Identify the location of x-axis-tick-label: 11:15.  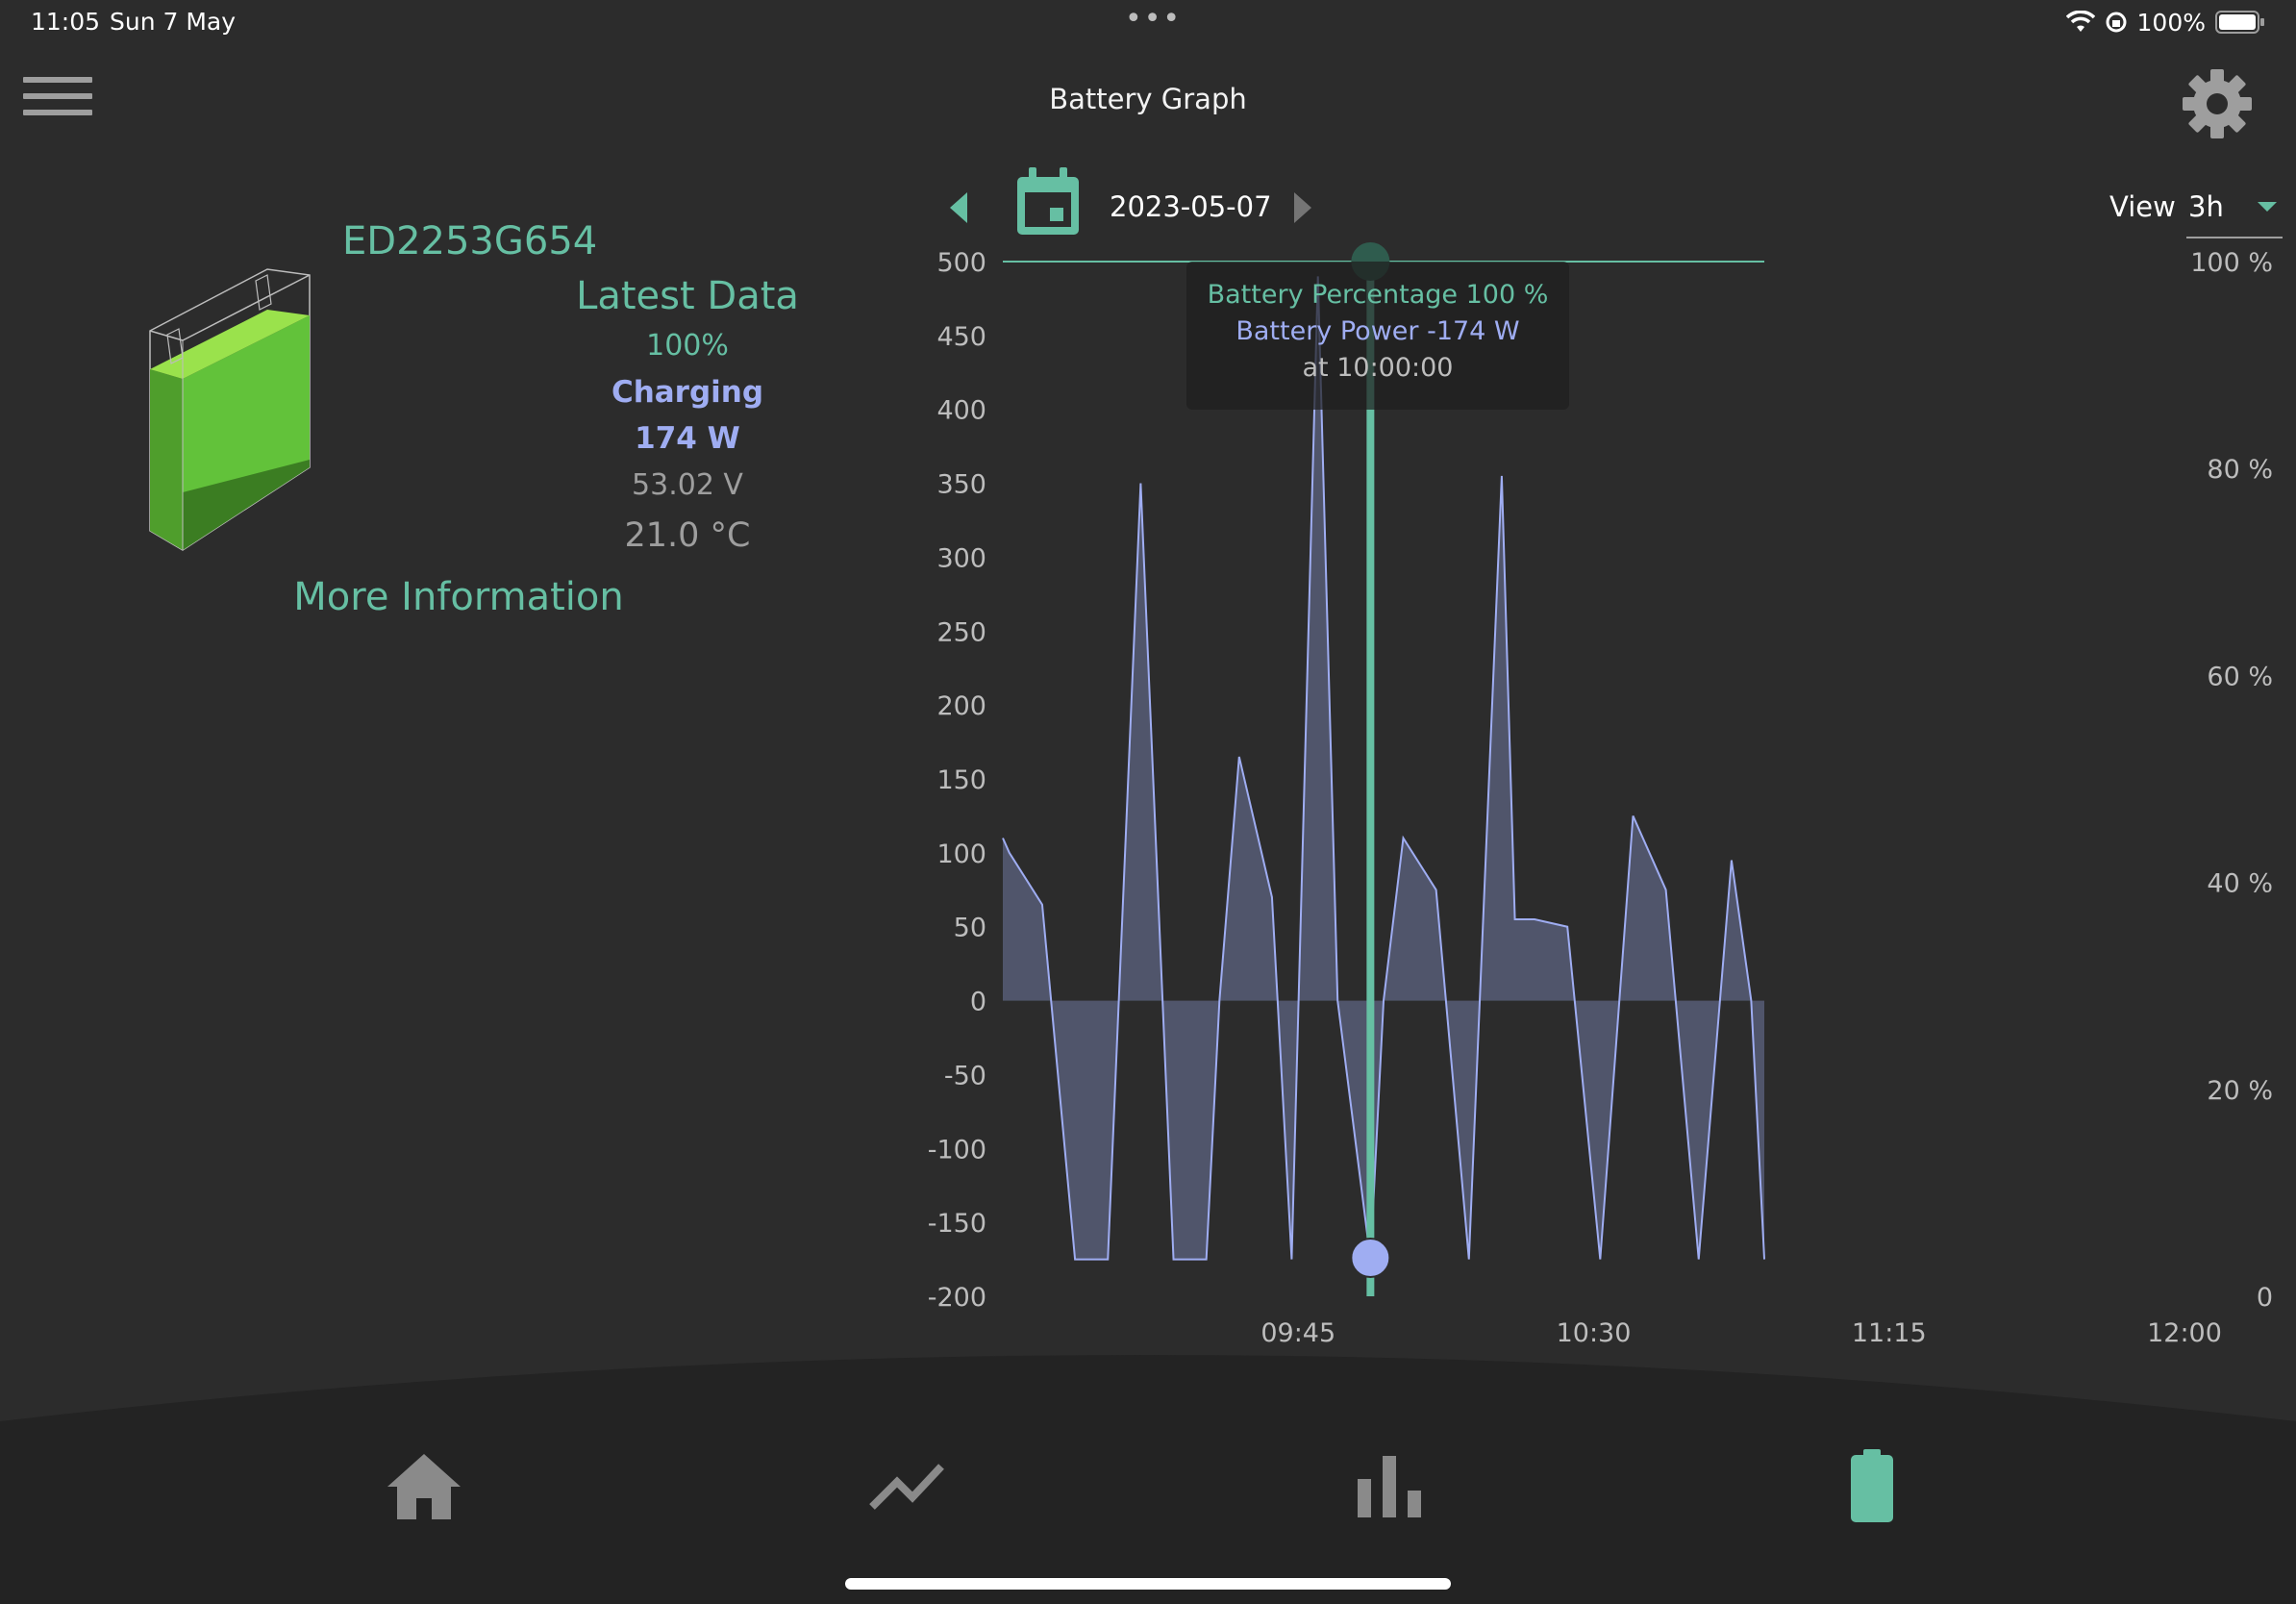
(1889, 1333).